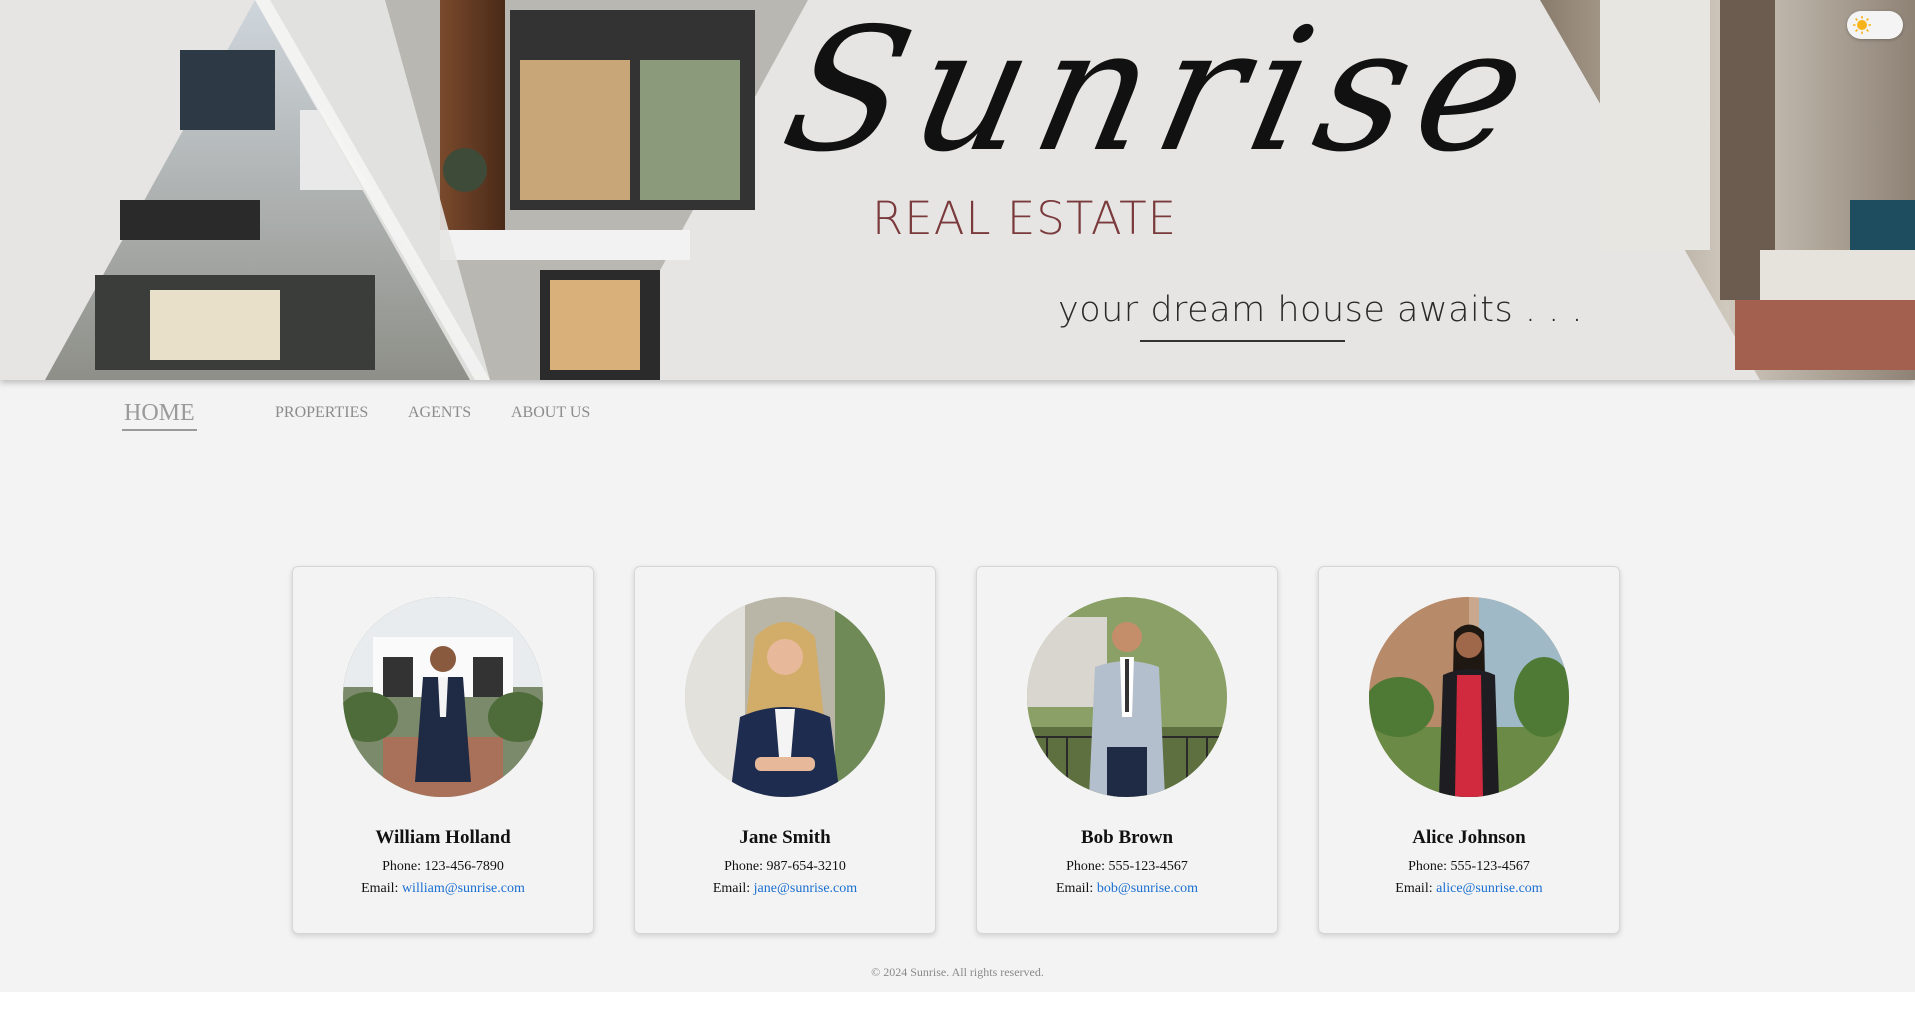 Image resolution: width=1915 pixels, height=1033 pixels. What do you see at coordinates (443, 837) in the screenshot?
I see `agent-name: William Holland` at bounding box center [443, 837].